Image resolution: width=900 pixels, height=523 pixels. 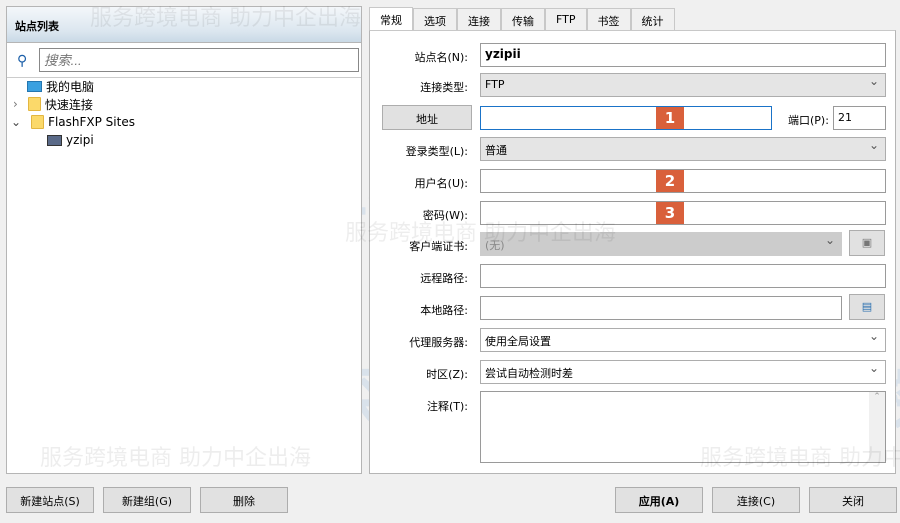 I want to click on address-input, so click(x=626, y=118).